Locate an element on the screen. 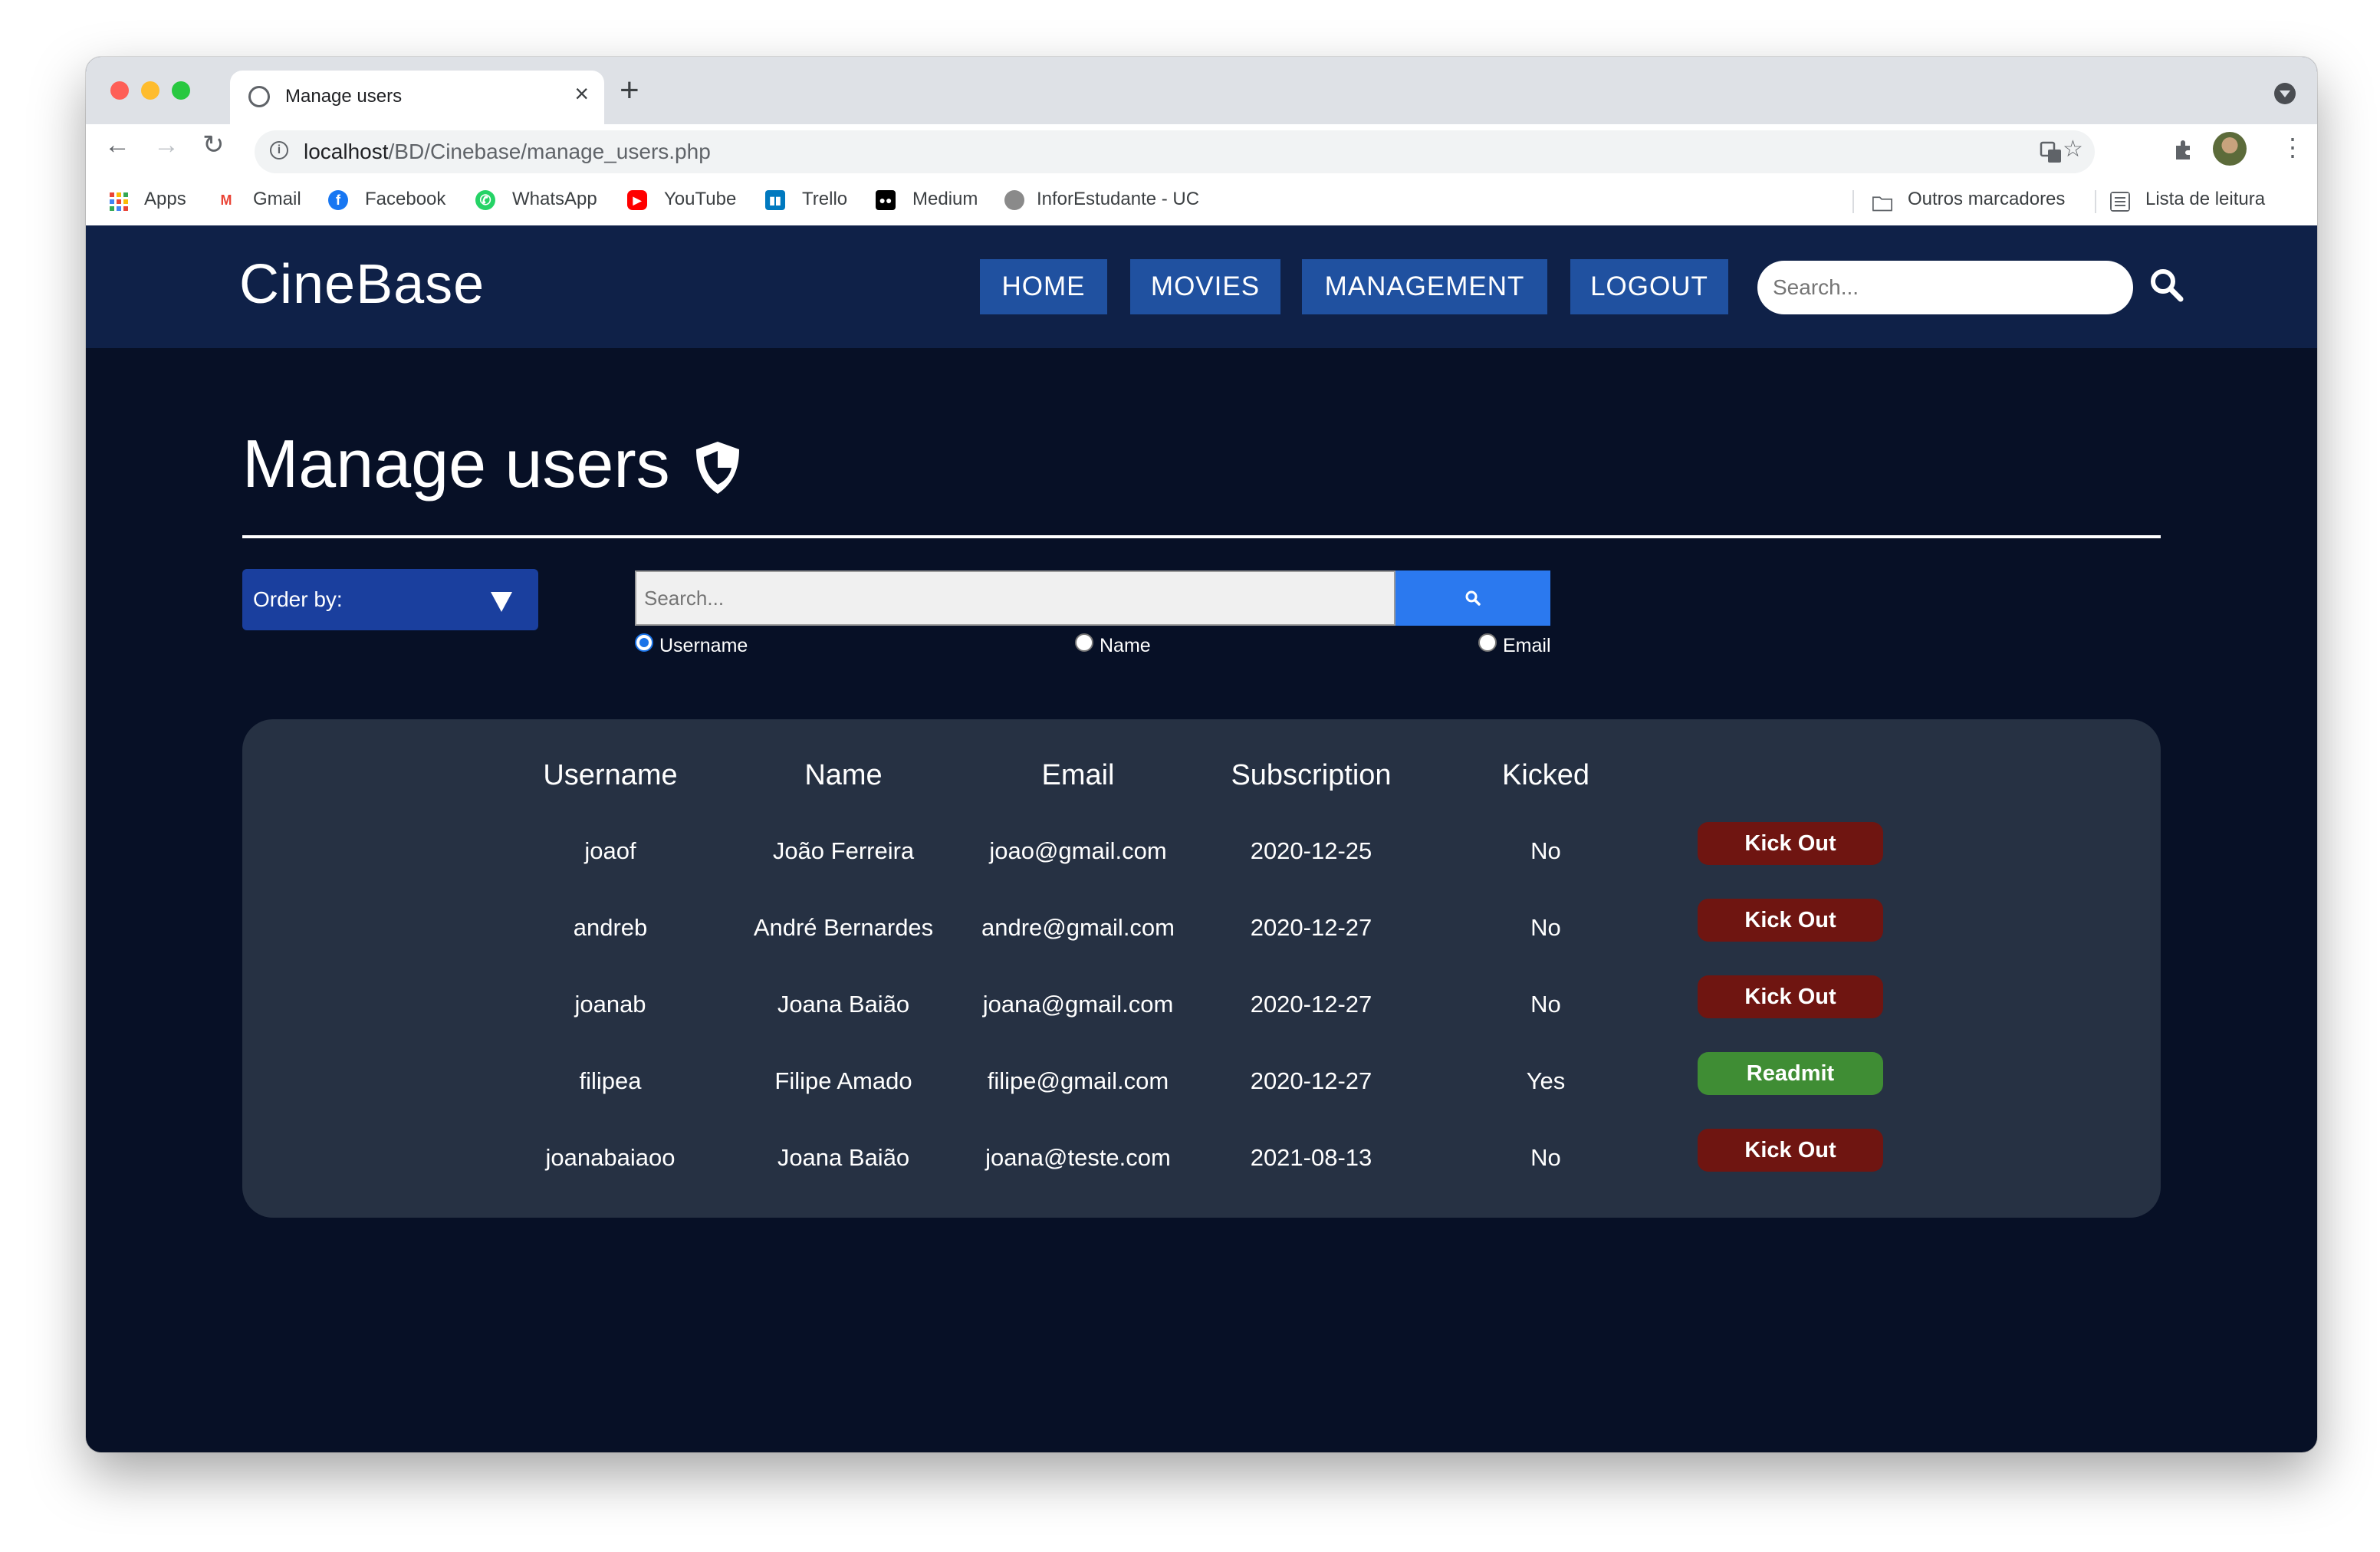 The height and width of the screenshot is (1552, 2380). bookmark-medium: Medium is located at coordinates (945, 200).